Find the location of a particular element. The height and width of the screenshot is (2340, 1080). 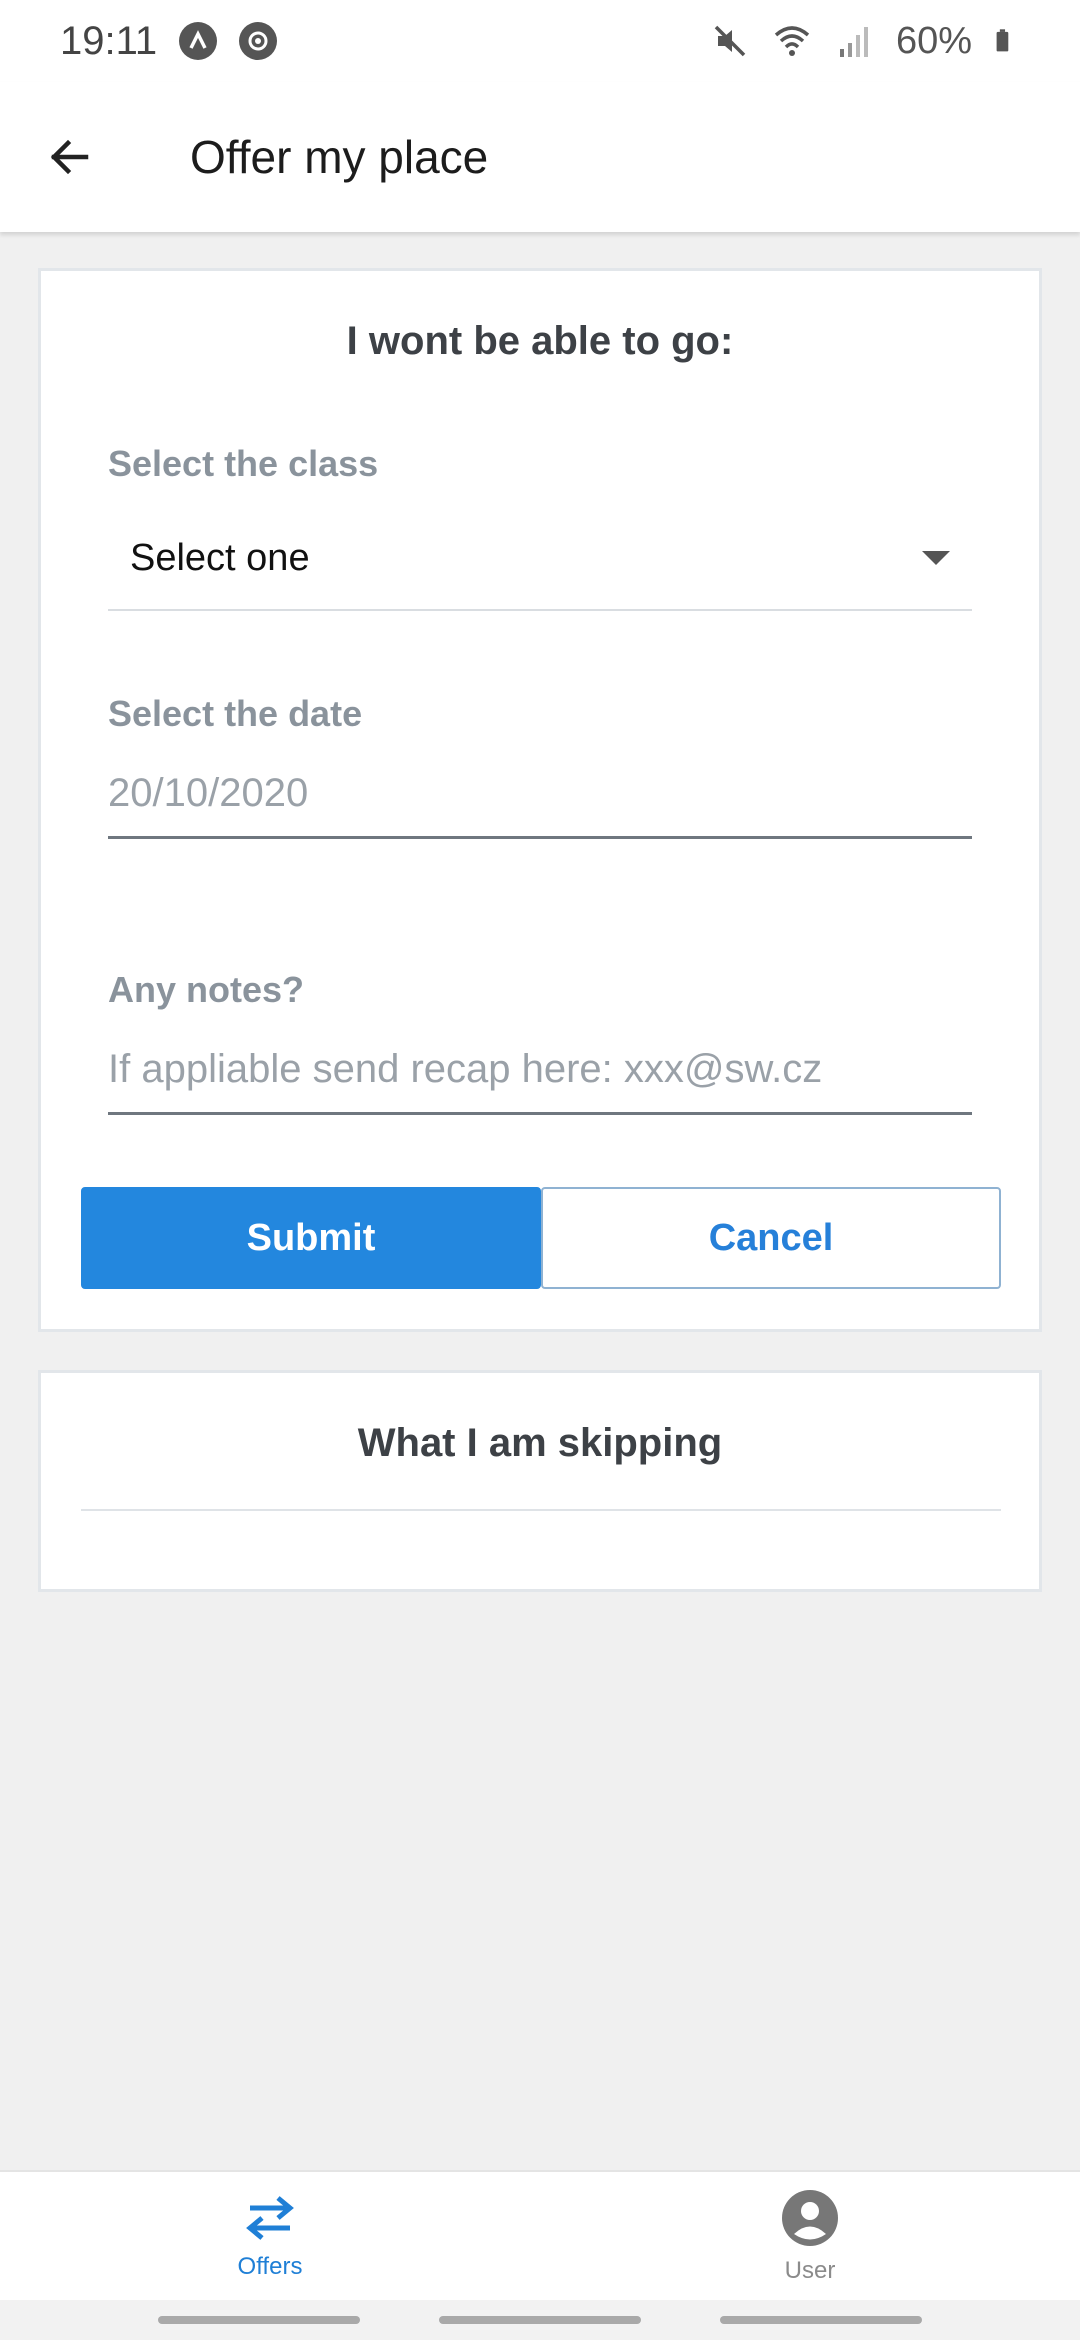

status-time: 19:11 is located at coordinates (109, 40).